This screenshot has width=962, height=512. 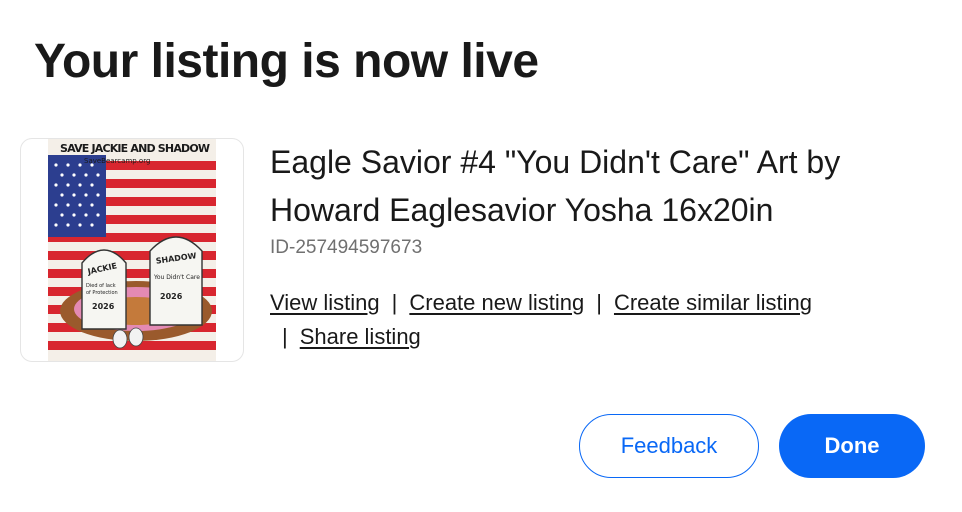 I want to click on feedback-button: Feedback, so click(x=669, y=446).